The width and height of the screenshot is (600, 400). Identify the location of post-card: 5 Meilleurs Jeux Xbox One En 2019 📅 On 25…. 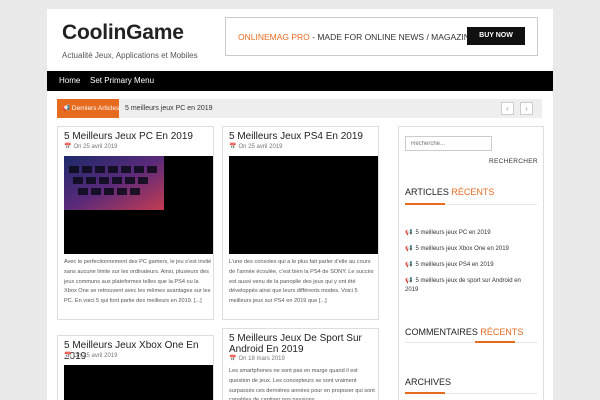
(135, 367).